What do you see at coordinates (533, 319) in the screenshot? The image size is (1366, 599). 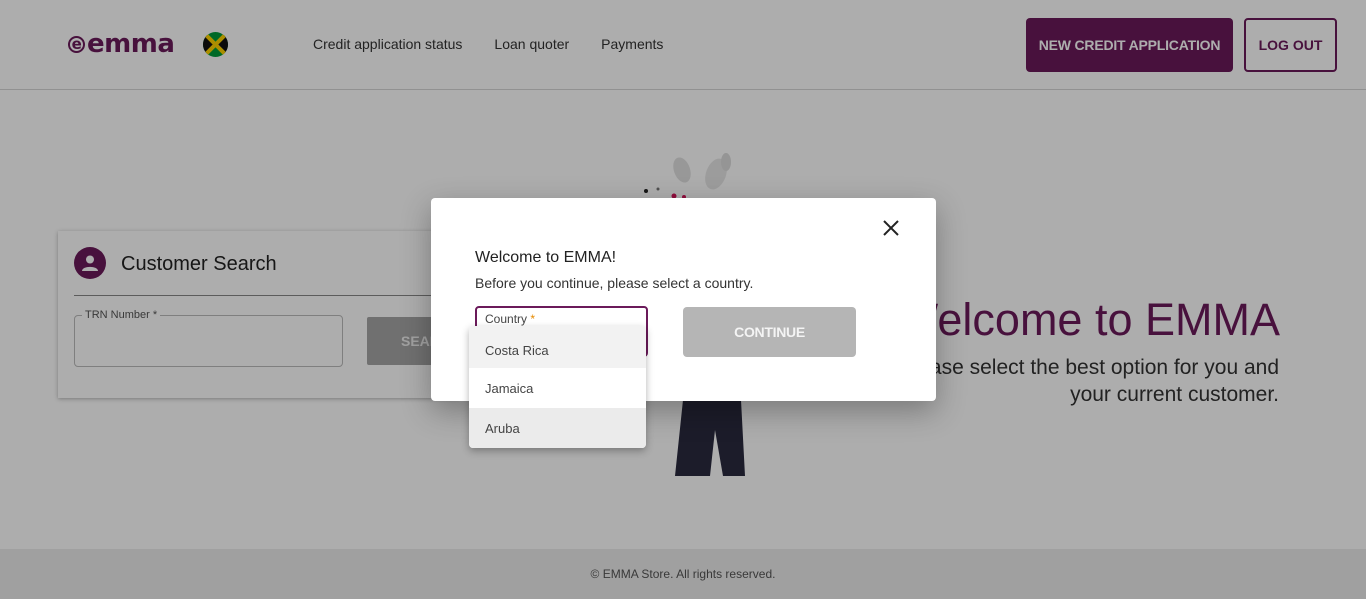 I see `required-asterisk: *` at bounding box center [533, 319].